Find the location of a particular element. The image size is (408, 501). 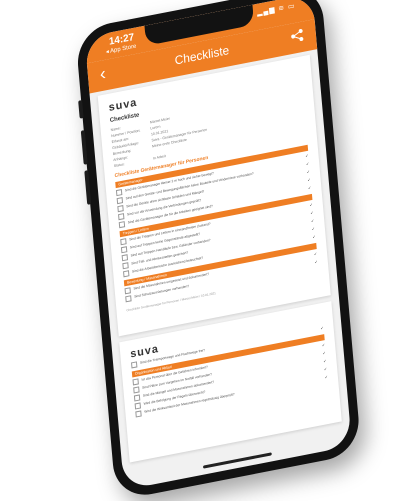

volume-up-button is located at coordinates (84, 147).